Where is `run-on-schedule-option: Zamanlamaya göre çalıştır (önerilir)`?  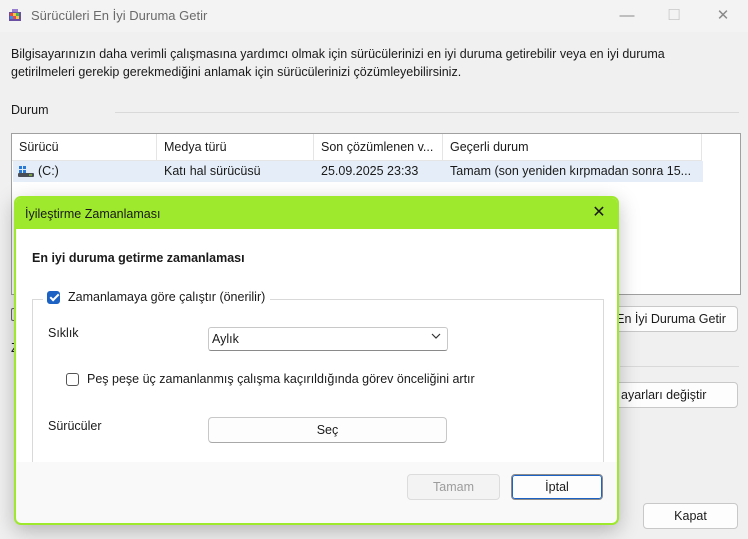
run-on-schedule-option: Zamanlamaya göre çalıştır (önerilir) is located at coordinates (157, 297).